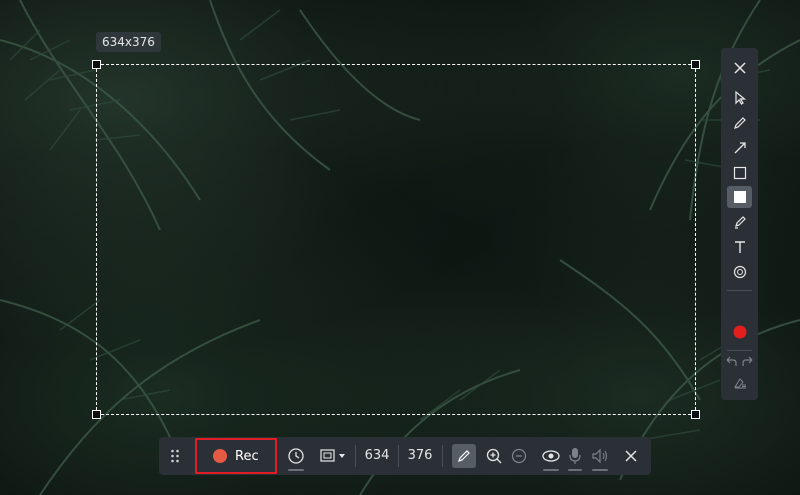 Image resolution: width=800 pixels, height=495 pixels. I want to click on height-input: 376, so click(420, 456).